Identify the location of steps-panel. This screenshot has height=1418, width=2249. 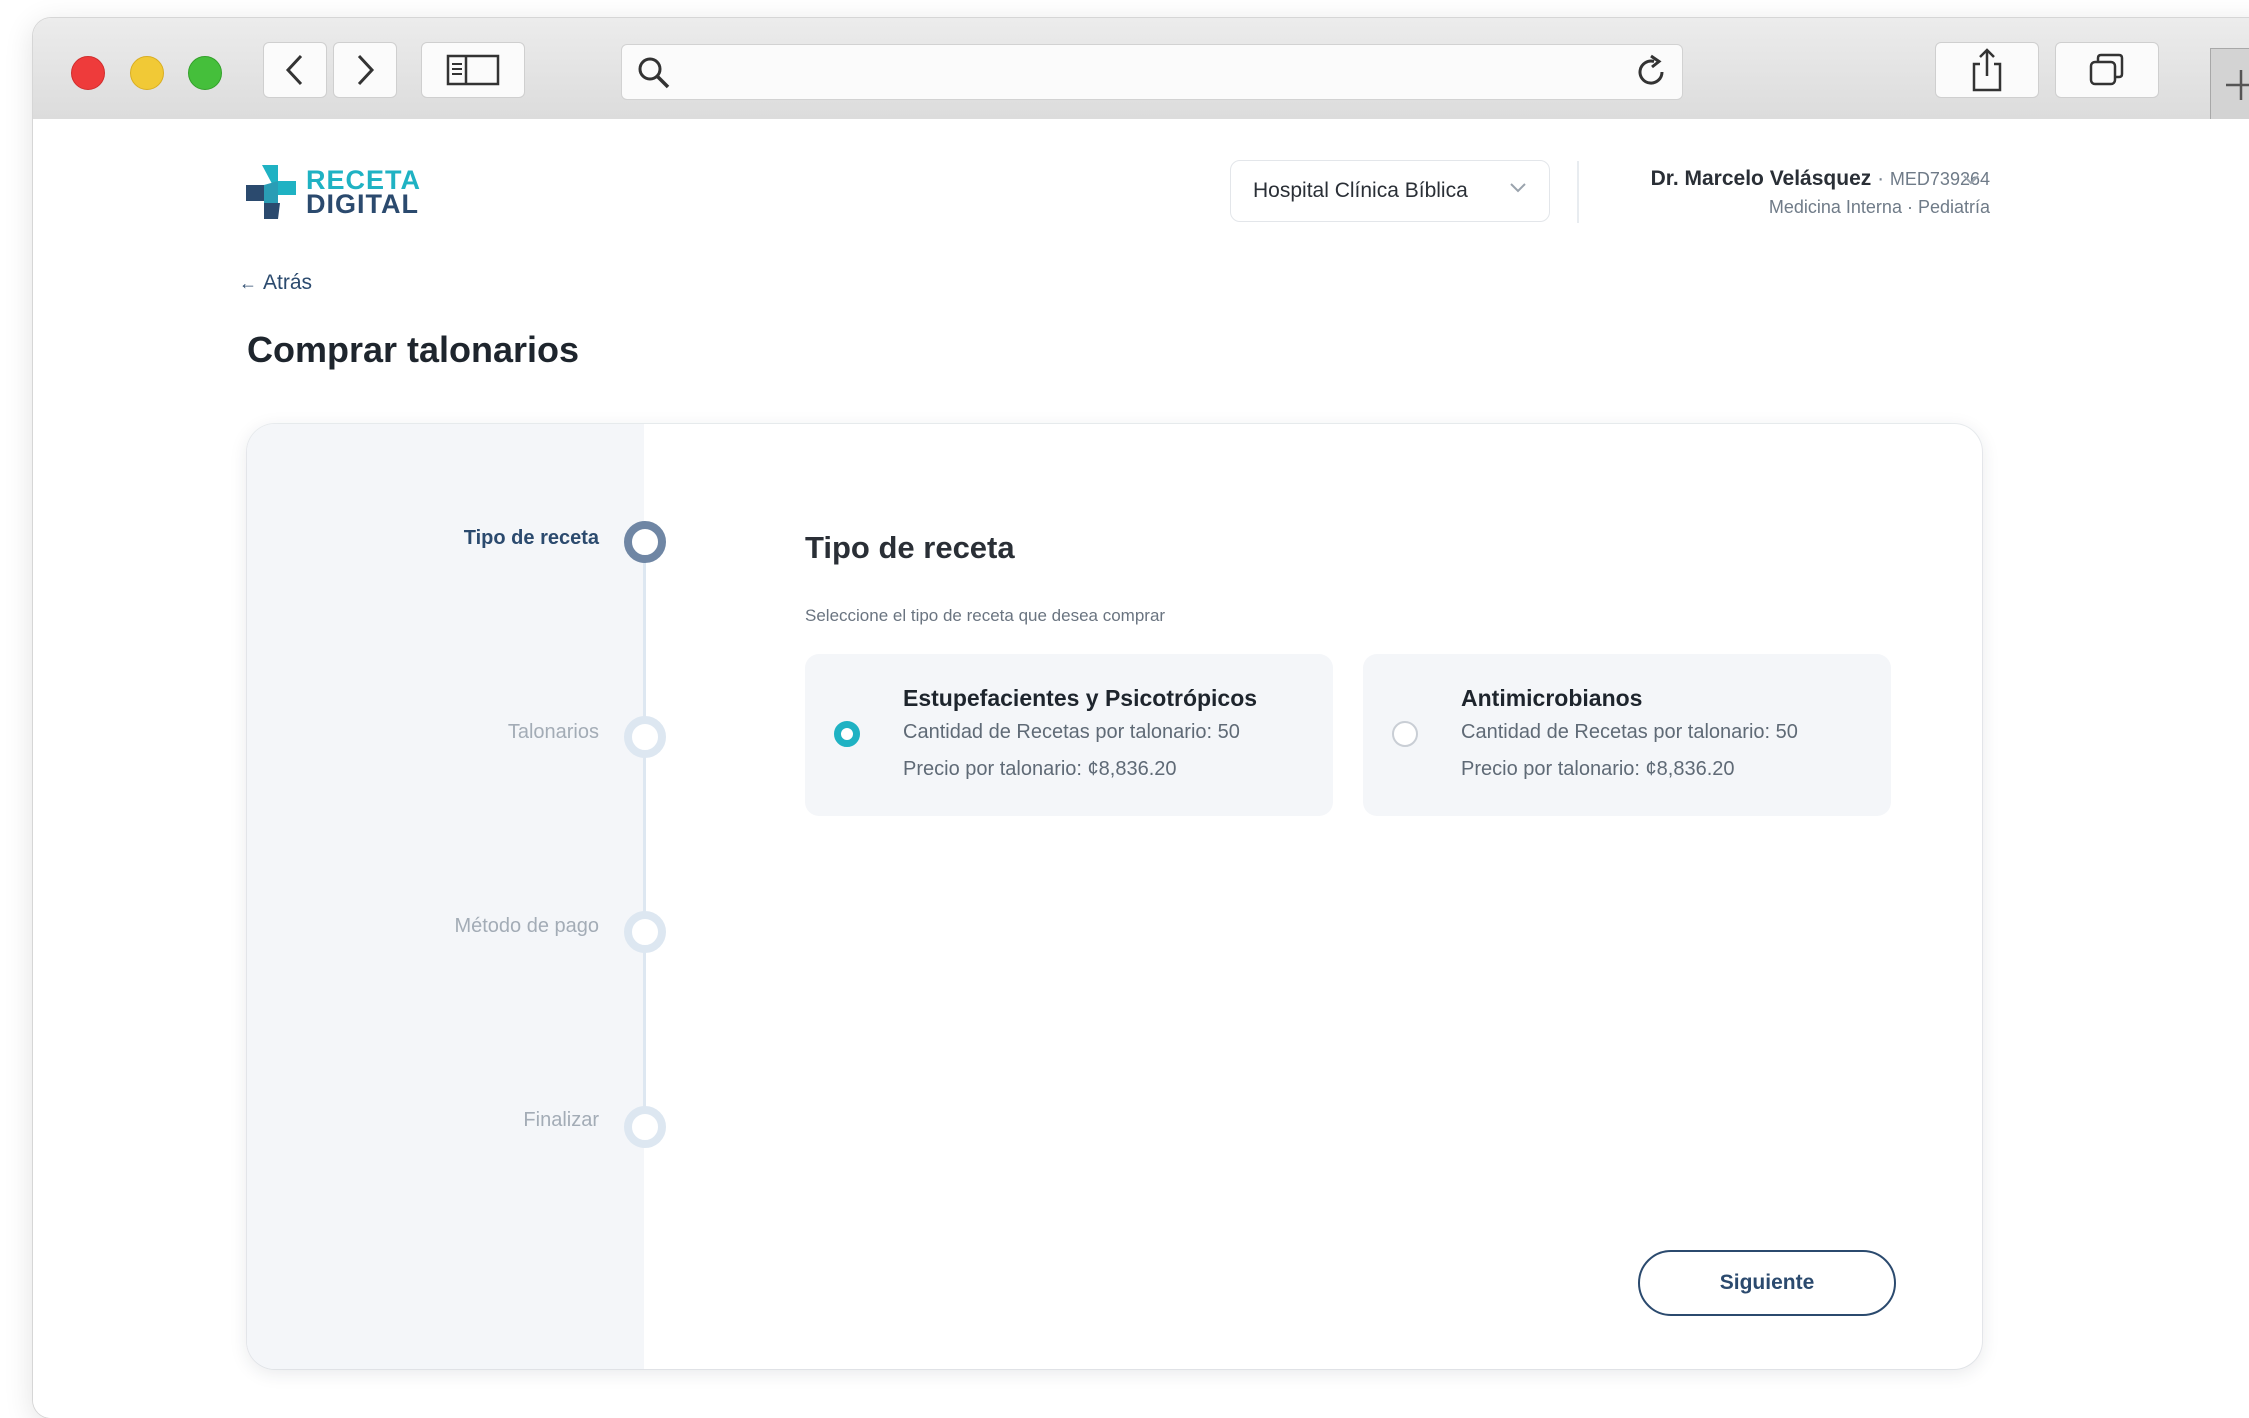
(445, 896).